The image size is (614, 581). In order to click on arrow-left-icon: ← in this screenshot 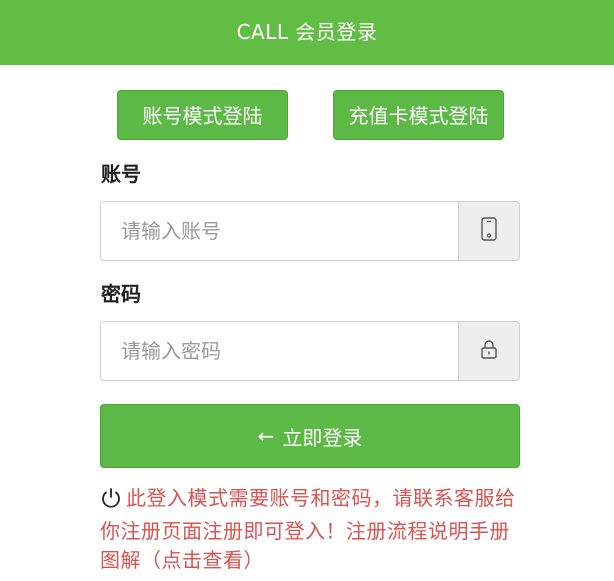, I will do `click(266, 436)`.